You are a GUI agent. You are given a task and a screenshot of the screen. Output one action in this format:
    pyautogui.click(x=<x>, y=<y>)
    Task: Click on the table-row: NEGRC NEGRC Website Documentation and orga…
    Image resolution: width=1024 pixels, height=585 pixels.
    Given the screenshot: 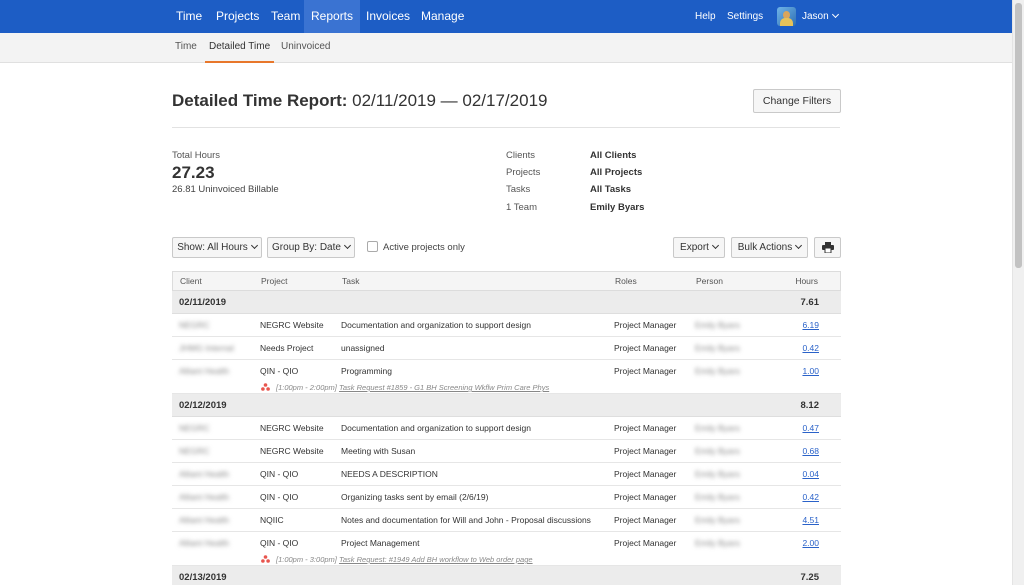 What is the action you would take?
    pyautogui.click(x=506, y=325)
    